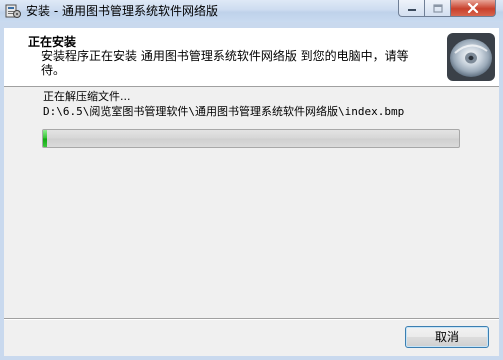  I want to click on maximize-button, so click(437, 8).